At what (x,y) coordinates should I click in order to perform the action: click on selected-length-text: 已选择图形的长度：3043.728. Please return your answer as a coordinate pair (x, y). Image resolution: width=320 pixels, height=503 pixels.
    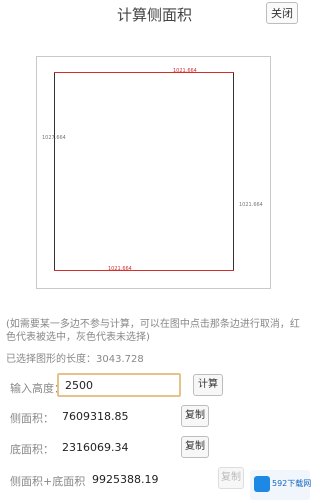
    Looking at the image, I should click on (75, 359).